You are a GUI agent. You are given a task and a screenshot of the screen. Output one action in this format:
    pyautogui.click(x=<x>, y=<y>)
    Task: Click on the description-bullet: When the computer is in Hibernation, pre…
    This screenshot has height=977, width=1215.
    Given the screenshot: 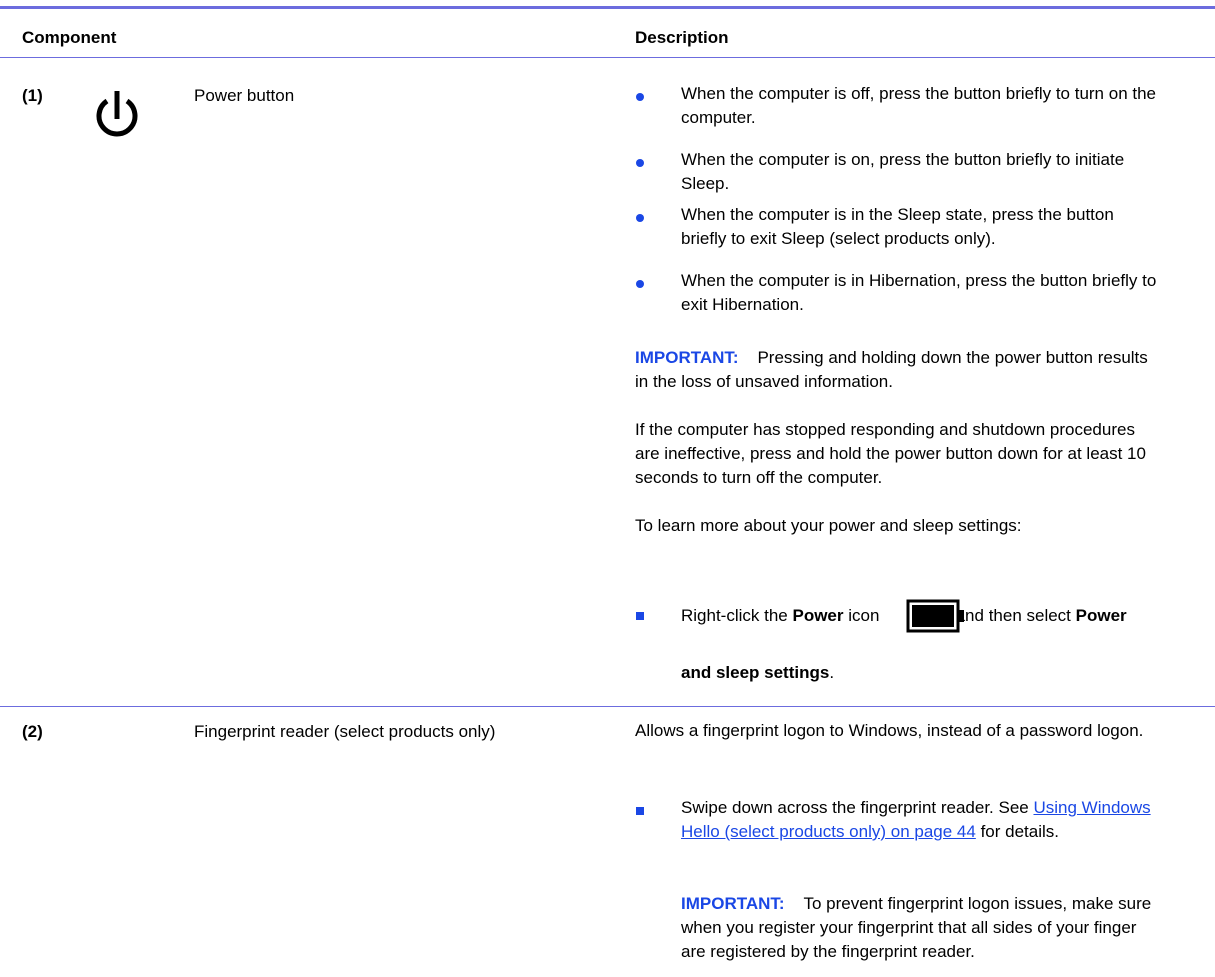 What is the action you would take?
    pyautogui.click(x=919, y=292)
    